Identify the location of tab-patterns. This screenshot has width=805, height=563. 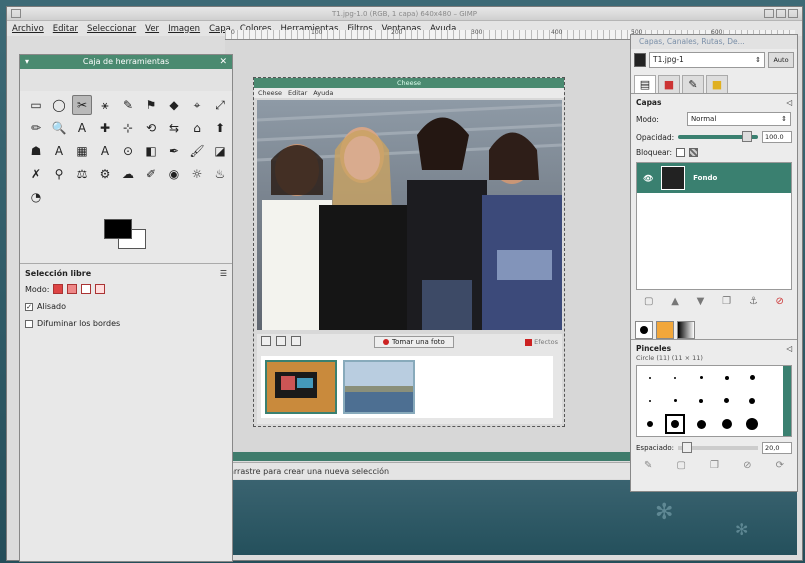
(665, 330).